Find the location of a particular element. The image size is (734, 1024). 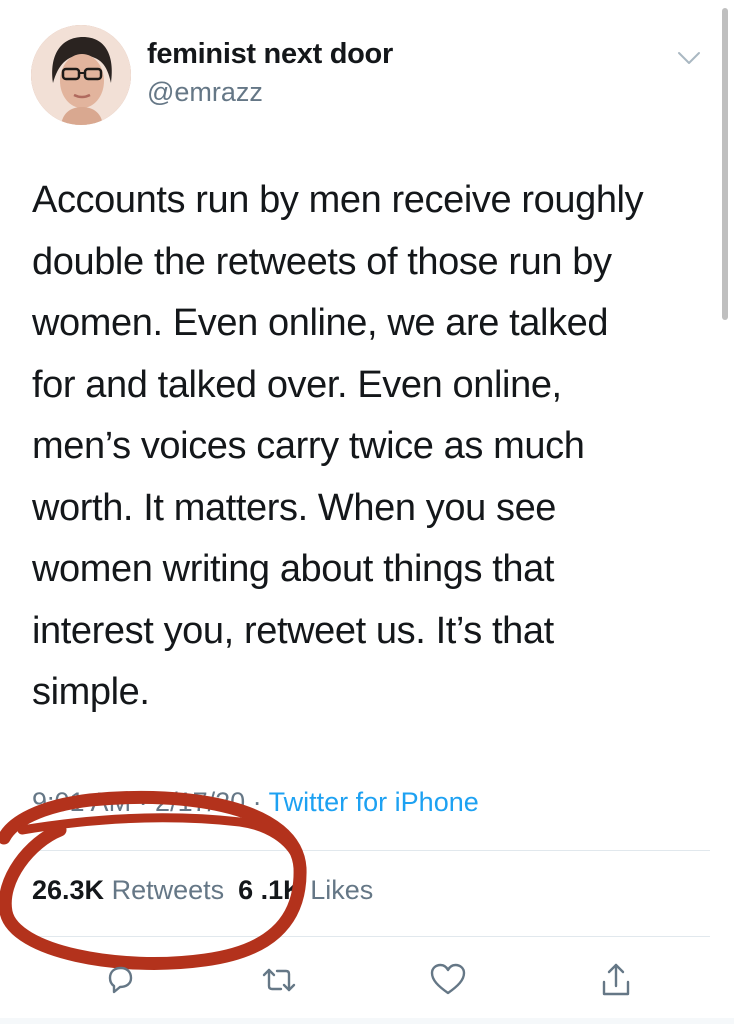

reply-button is located at coordinates (120, 980).